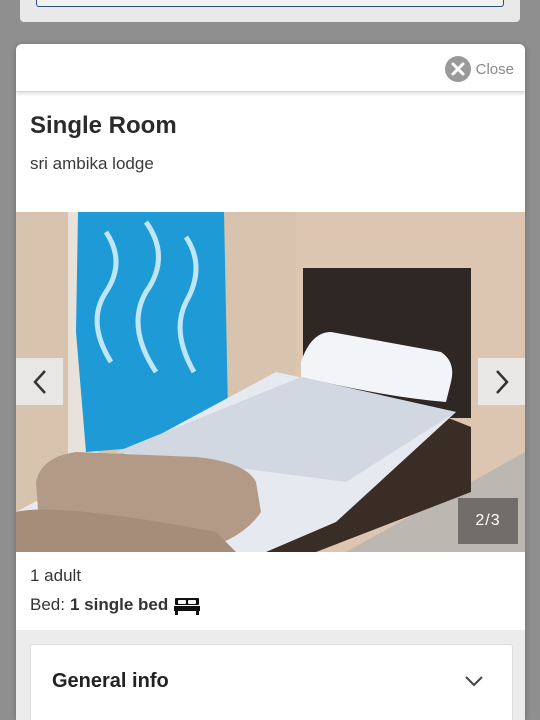  Describe the element at coordinates (488, 521) in the screenshot. I see `photo-counter: 2/3` at that location.